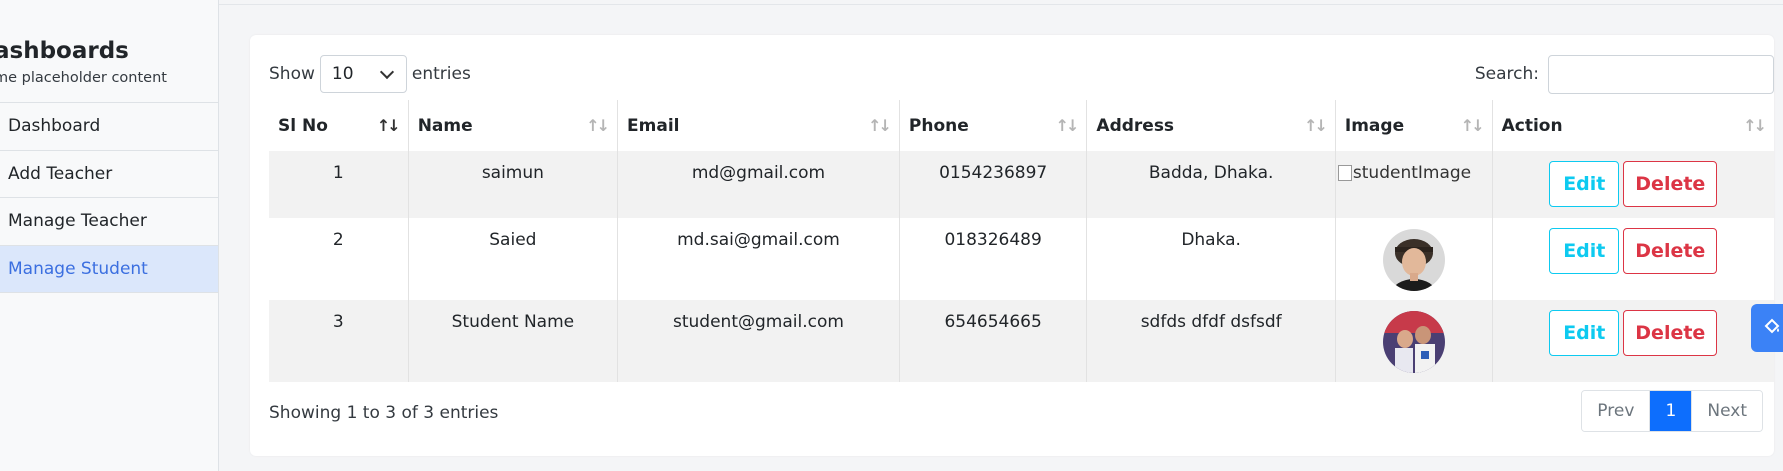  I want to click on entries-label: entries, so click(441, 74).